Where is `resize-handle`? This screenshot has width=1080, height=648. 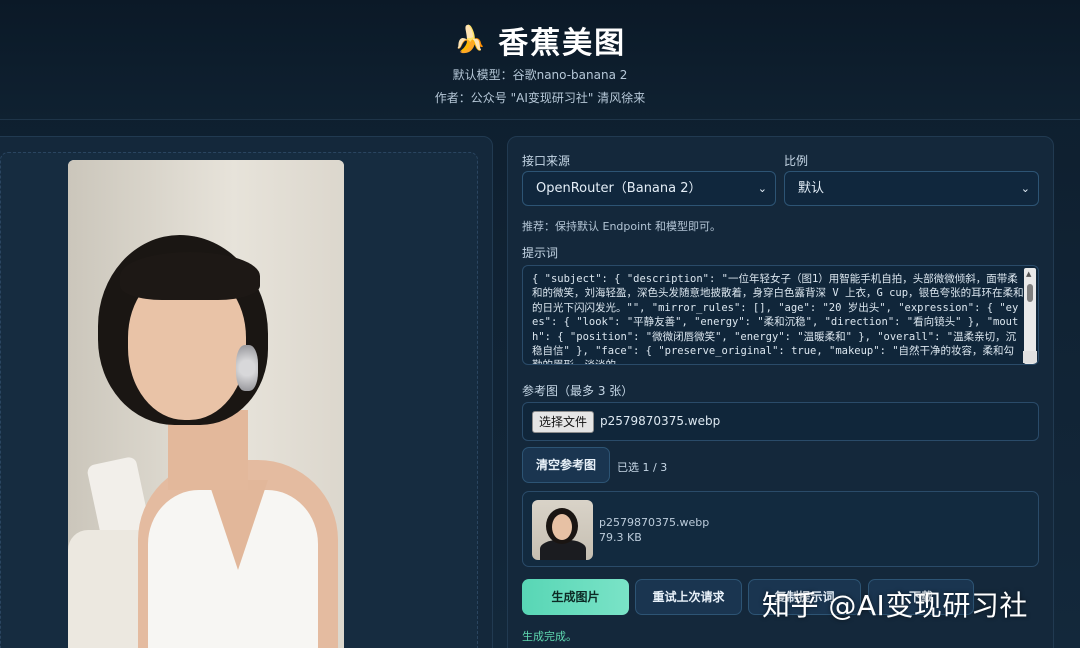 resize-handle is located at coordinates (1030, 357).